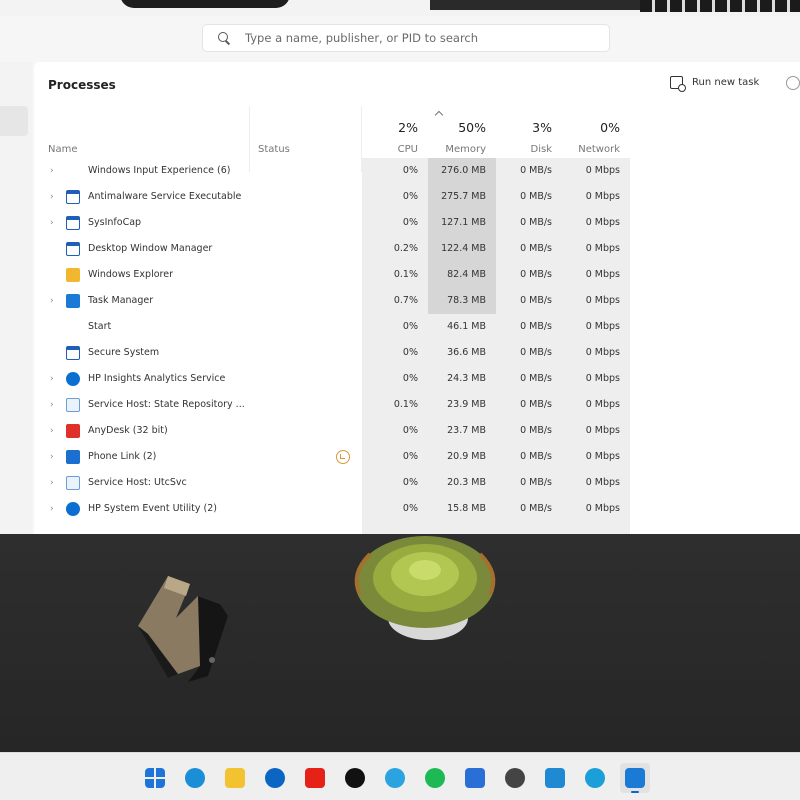 The height and width of the screenshot is (800, 800). I want to click on taskbar-button-start, so click(155, 778).